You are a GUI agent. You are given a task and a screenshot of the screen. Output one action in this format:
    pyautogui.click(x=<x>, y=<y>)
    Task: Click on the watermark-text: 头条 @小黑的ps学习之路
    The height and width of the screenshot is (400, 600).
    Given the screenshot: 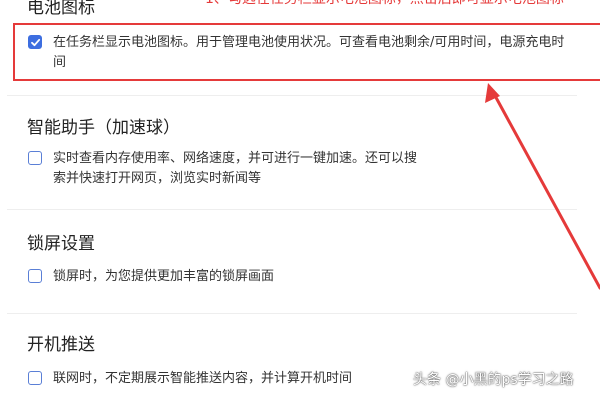 What is the action you would take?
    pyautogui.click(x=493, y=380)
    